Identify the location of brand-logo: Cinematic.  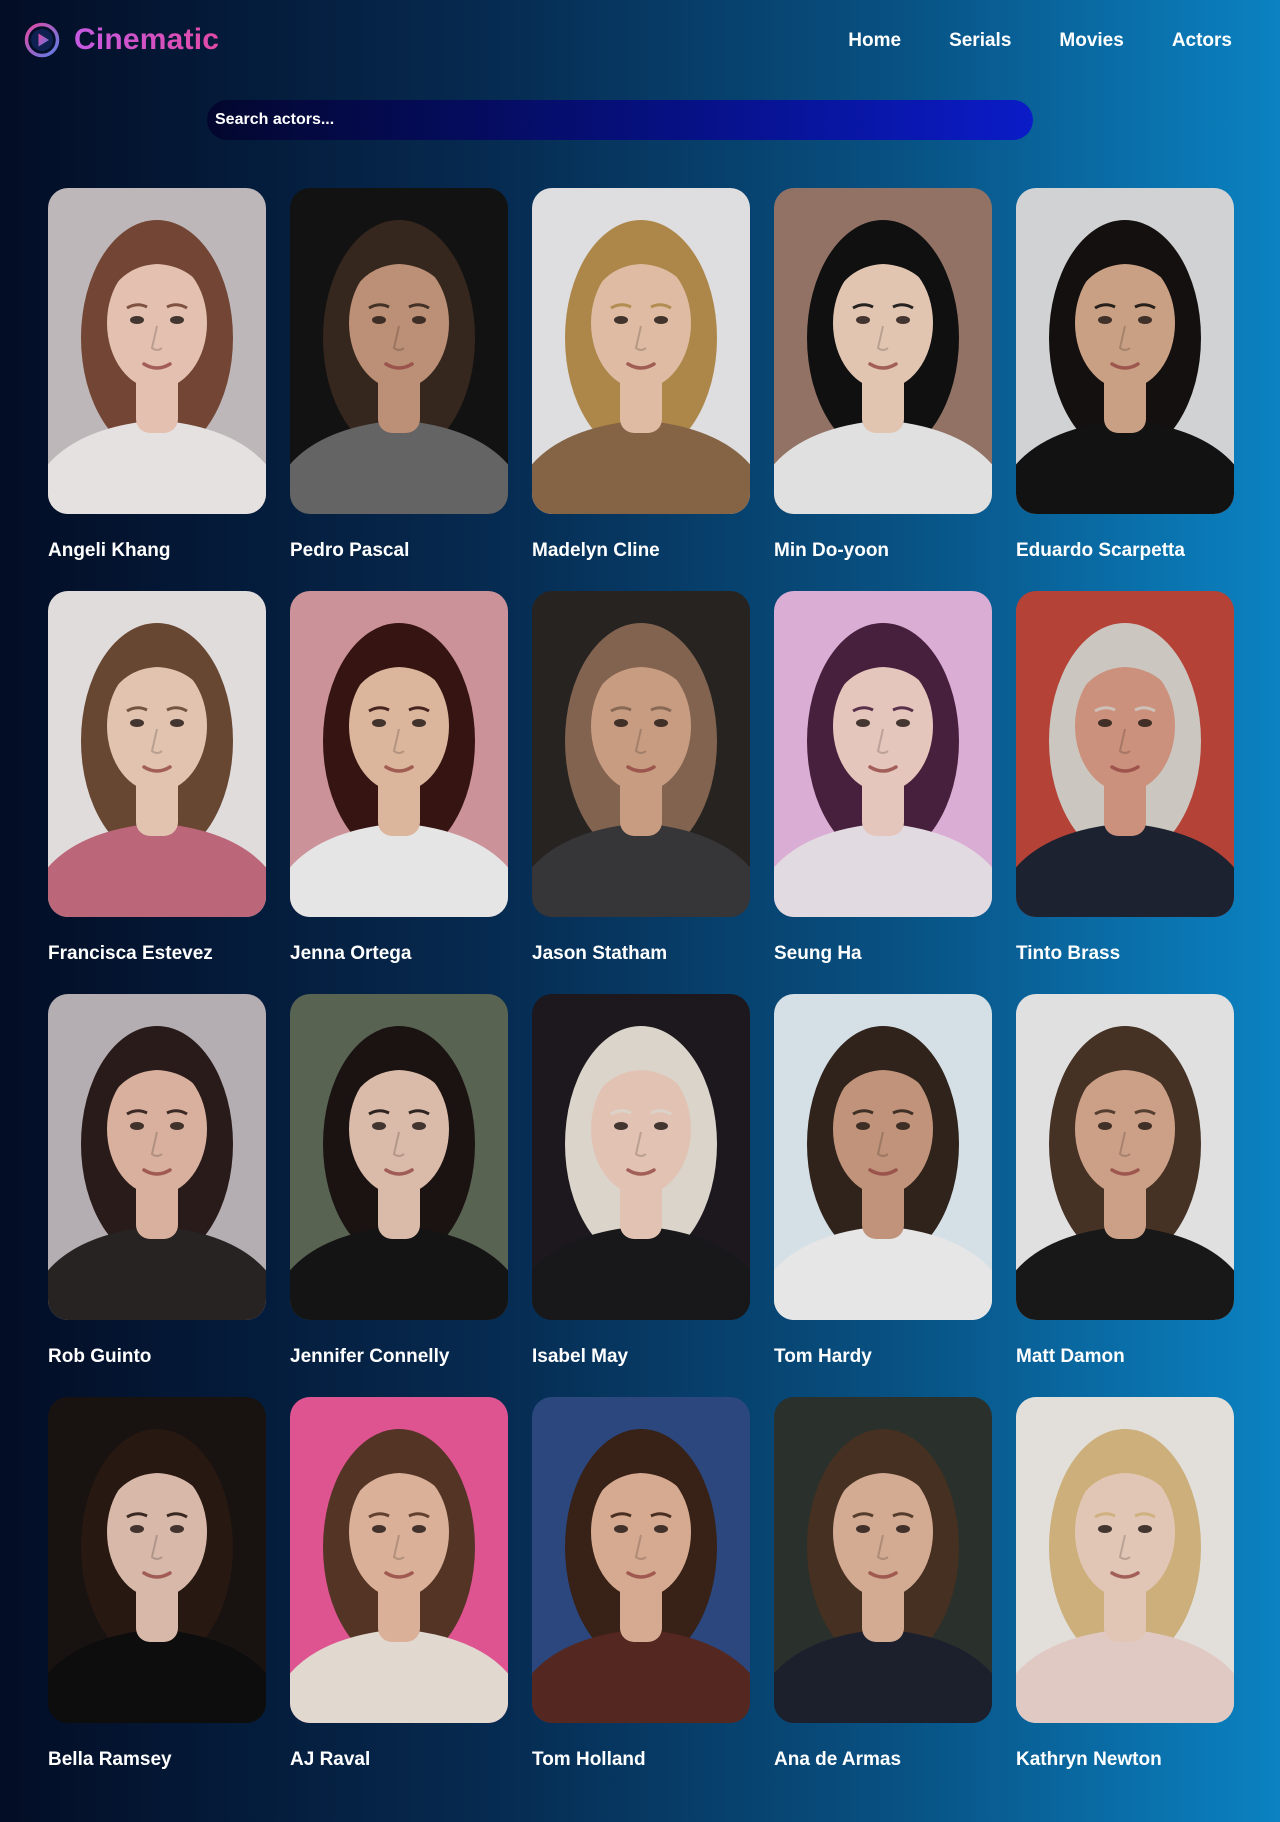
(121, 40).